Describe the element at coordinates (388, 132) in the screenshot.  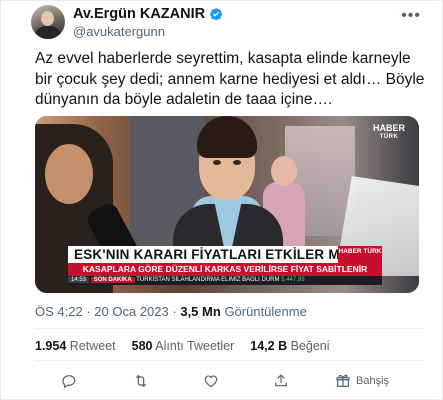
I see `channel-logo: HABER TÜRK` at that location.